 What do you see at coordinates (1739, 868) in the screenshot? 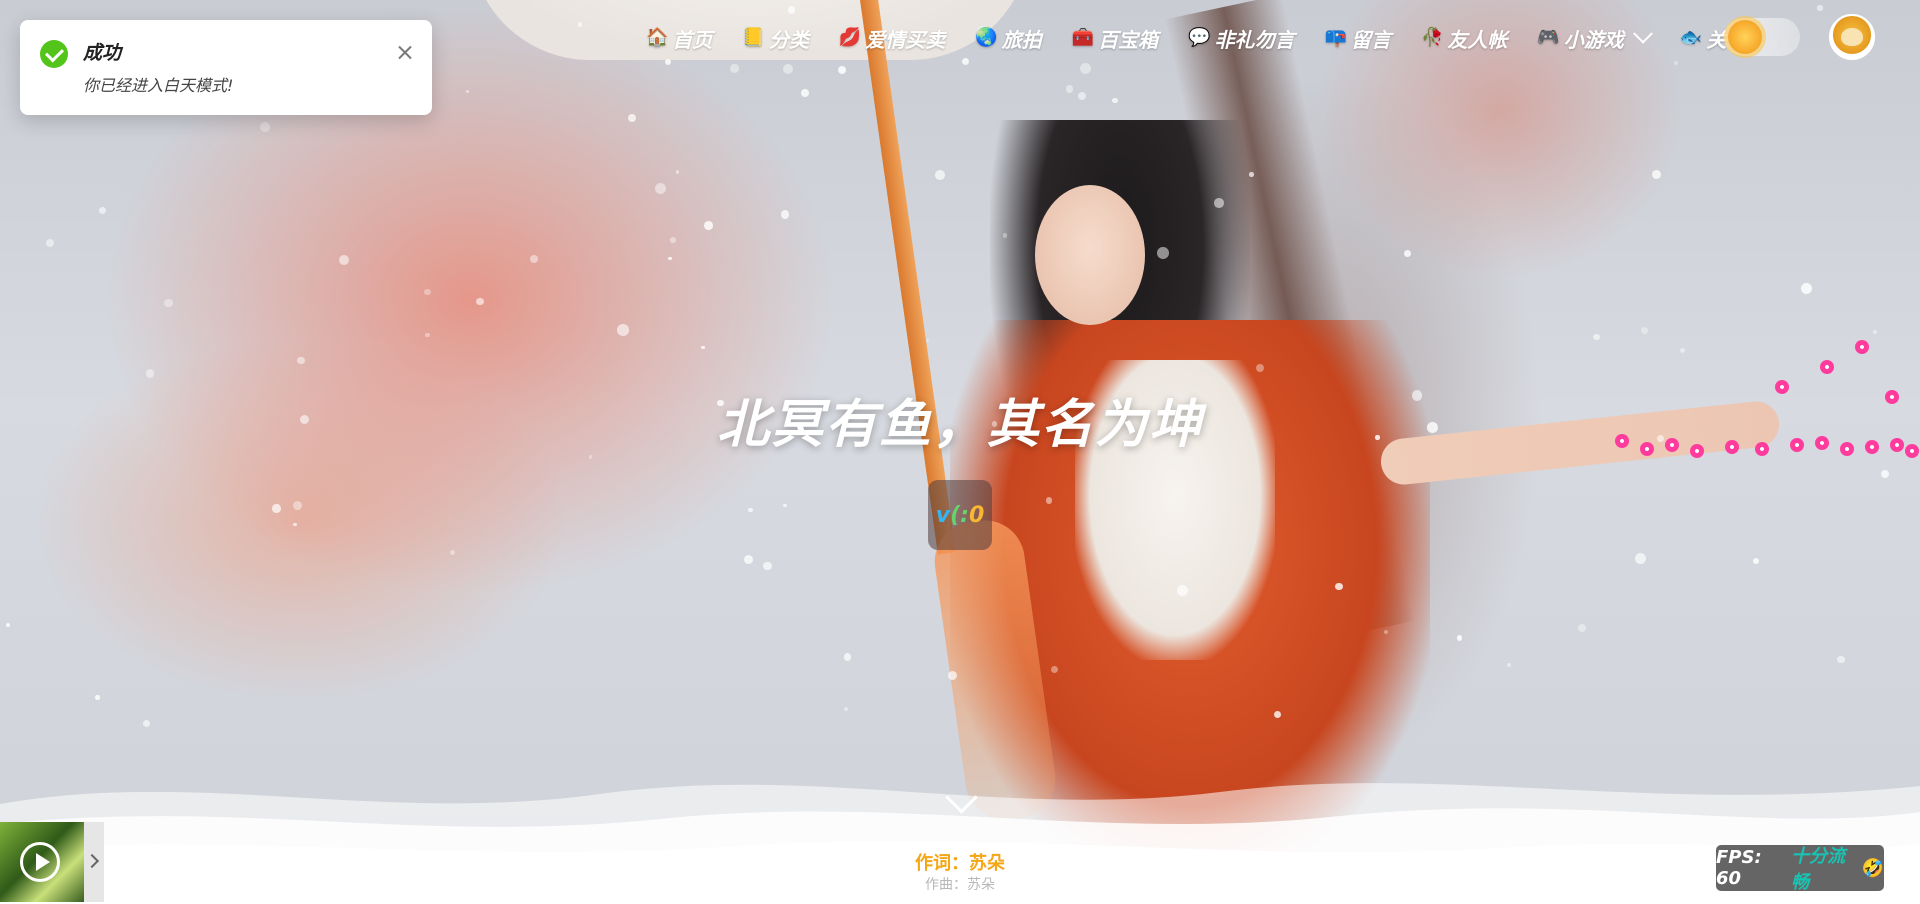
I see `fps-value: FPS: 60` at bounding box center [1739, 868].